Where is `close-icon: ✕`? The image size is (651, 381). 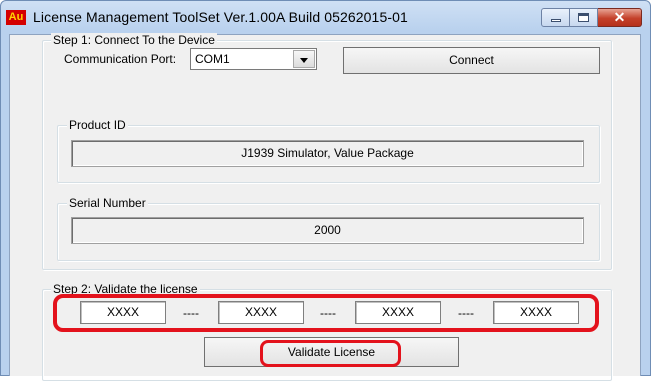
close-icon: ✕ is located at coordinates (619, 17).